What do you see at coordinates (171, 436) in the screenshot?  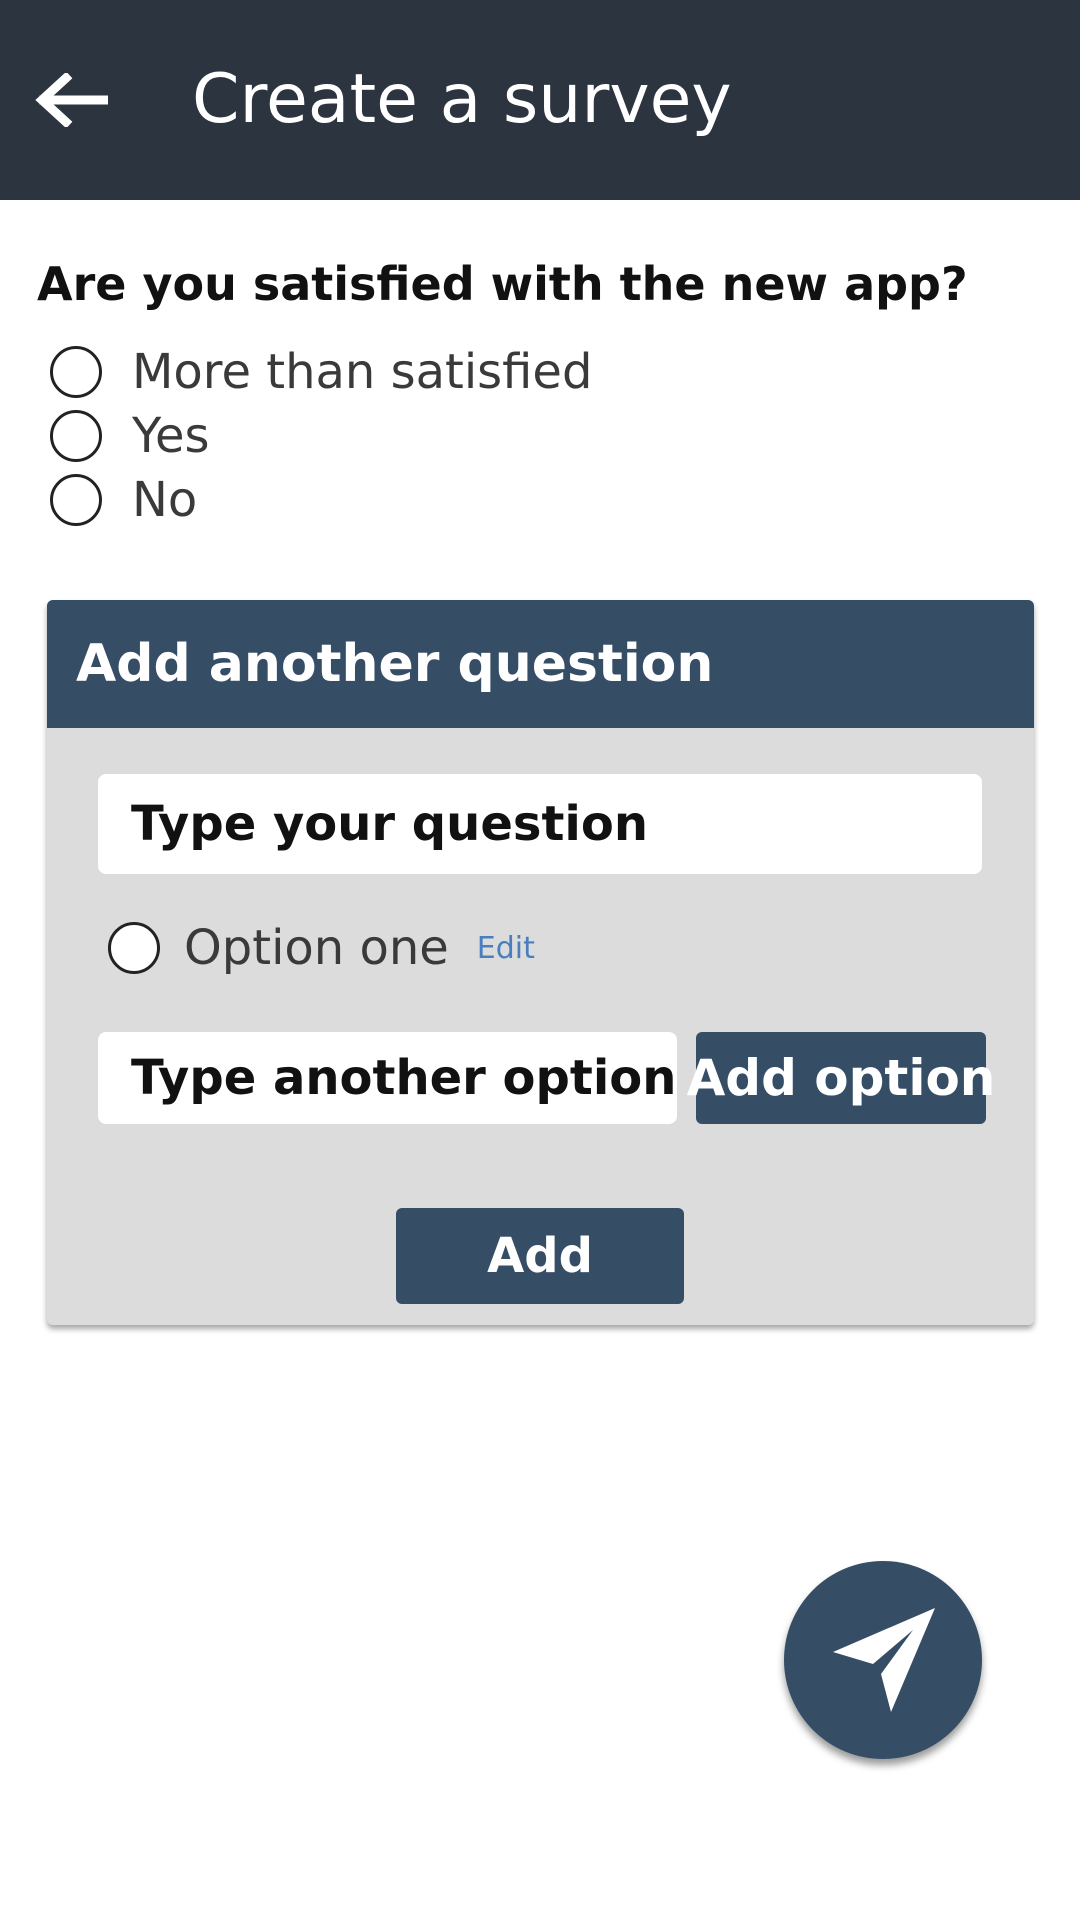 I see `option-label: Yes` at bounding box center [171, 436].